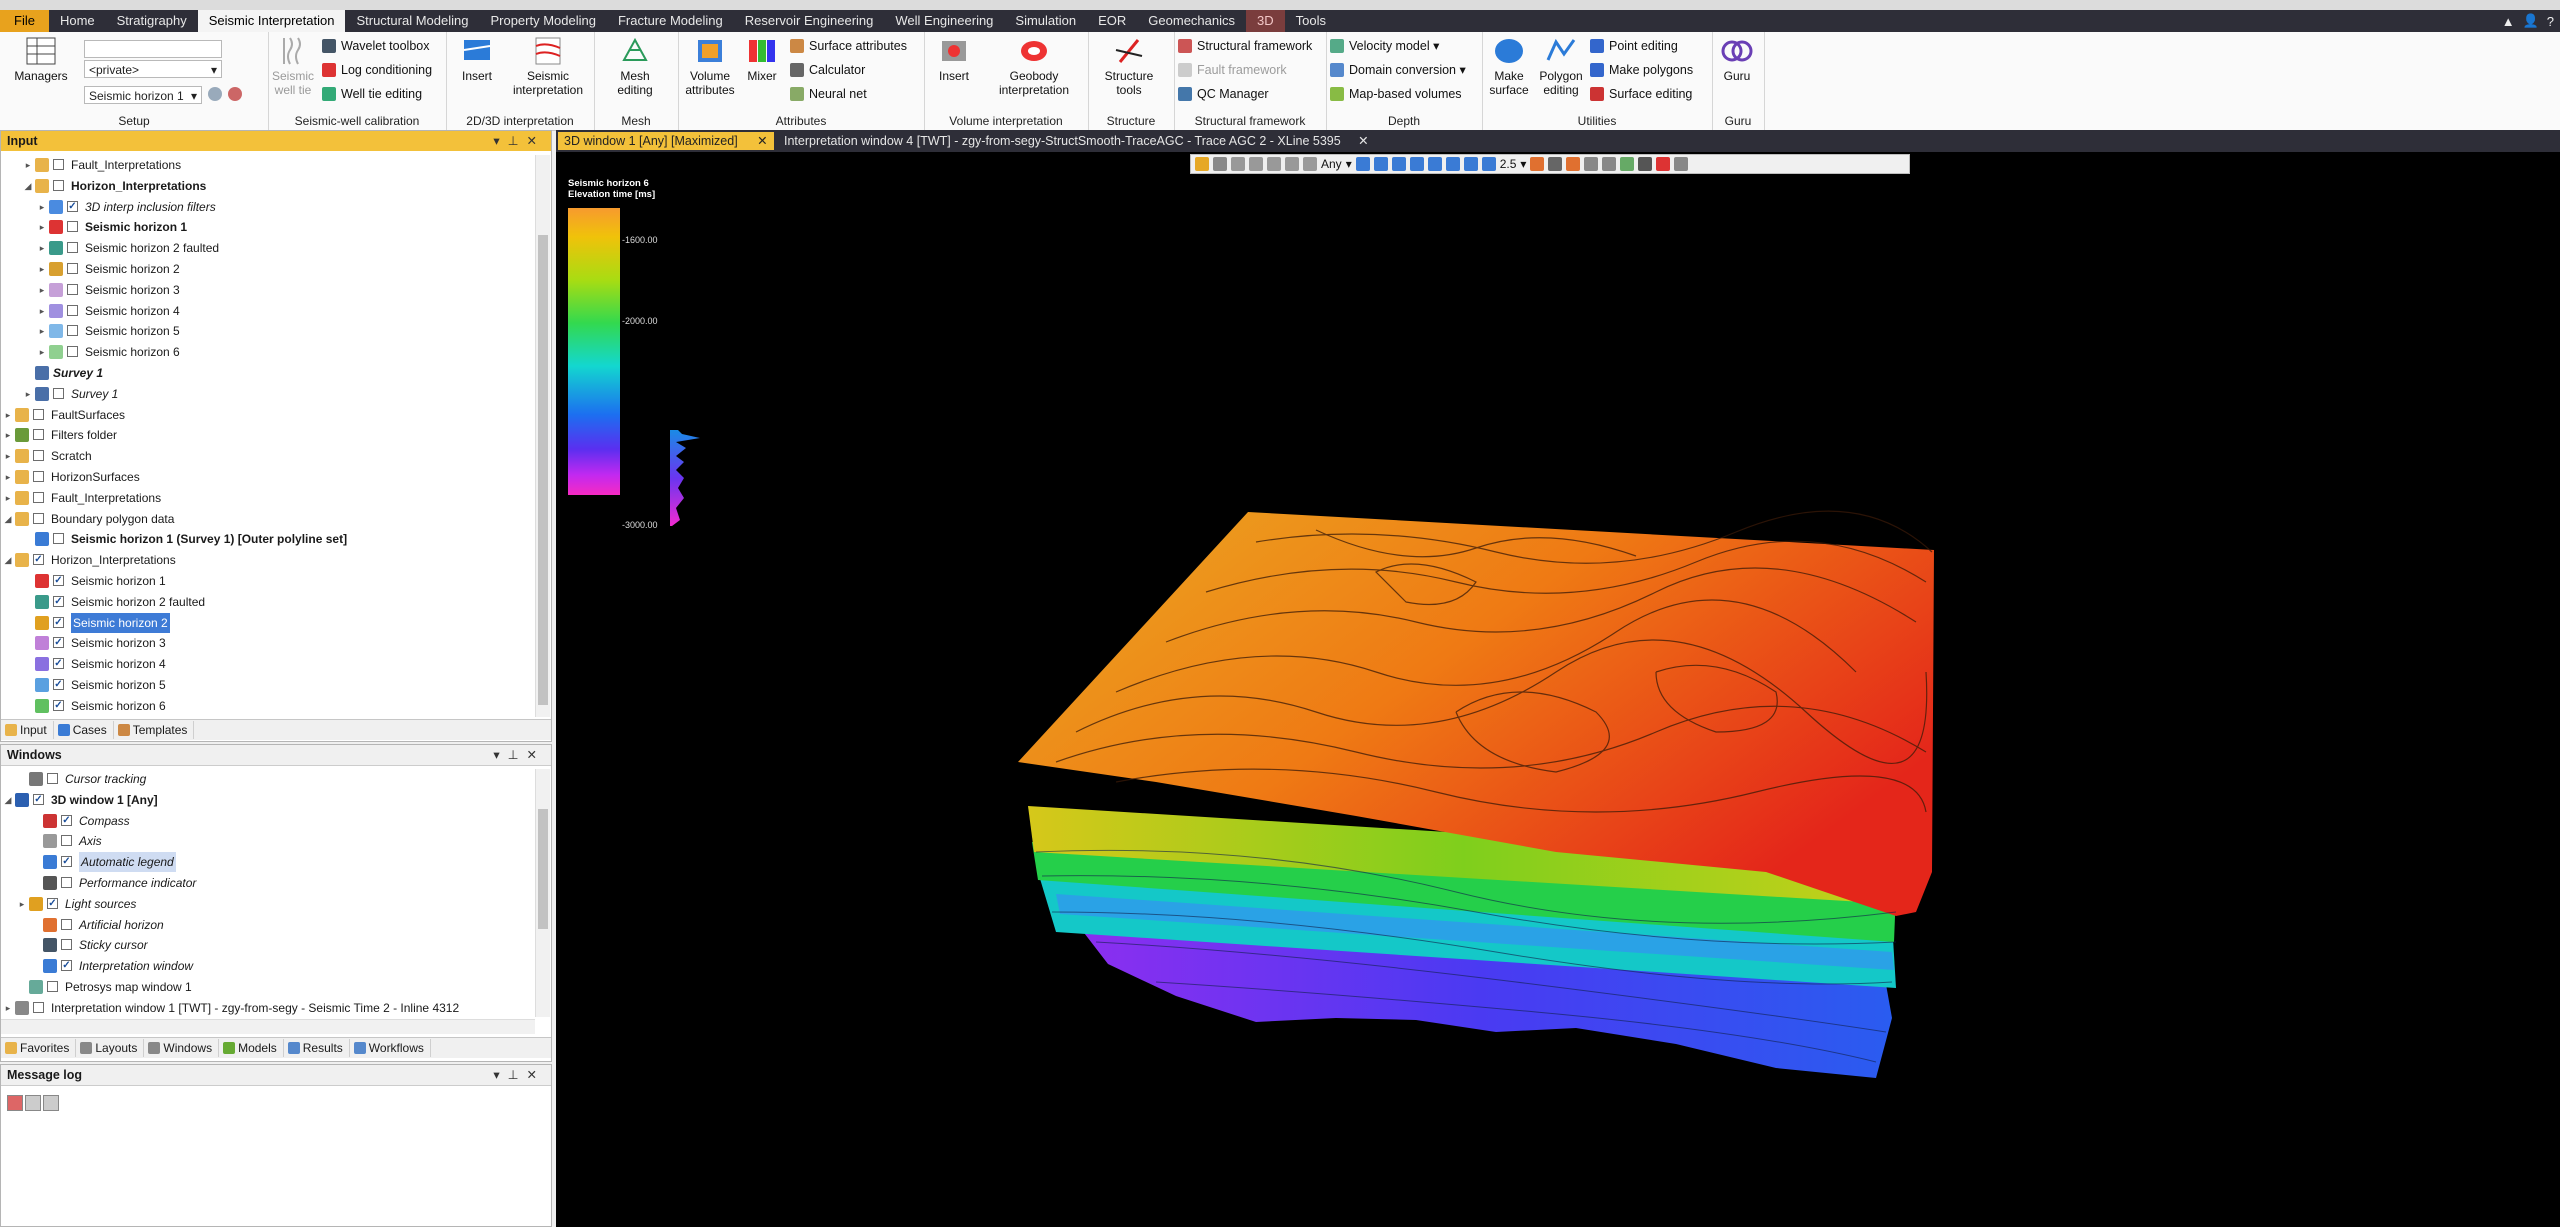  What do you see at coordinates (268, 904) in the screenshot?
I see `windows-tree-row: ▸ ✓ Light sources` at bounding box center [268, 904].